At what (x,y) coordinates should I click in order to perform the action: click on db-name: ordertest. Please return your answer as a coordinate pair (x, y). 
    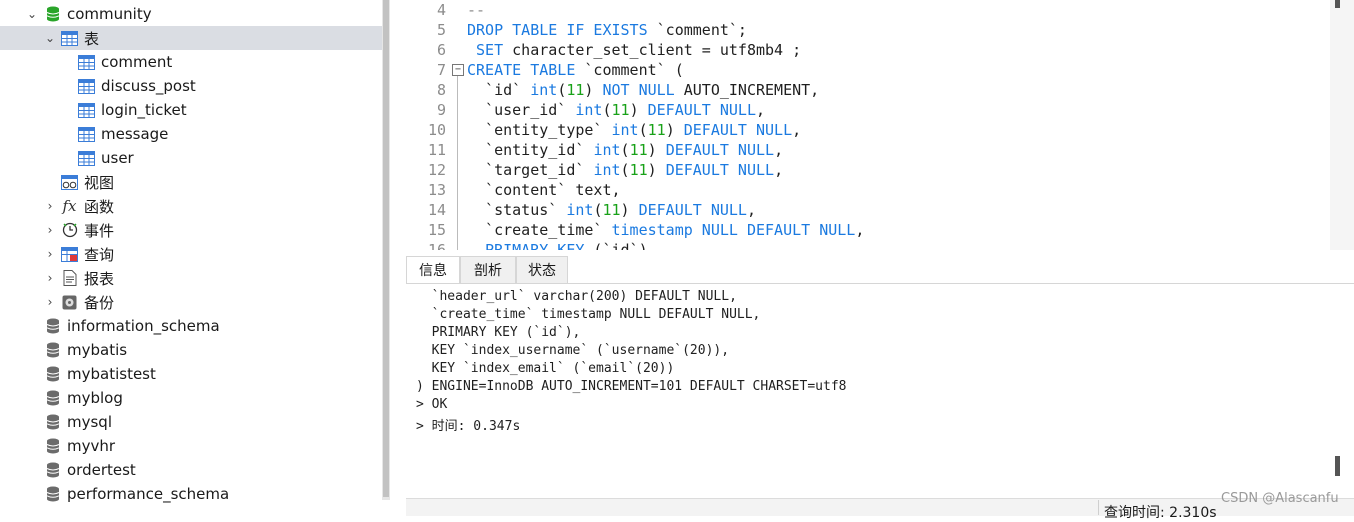
    Looking at the image, I should click on (101, 470).